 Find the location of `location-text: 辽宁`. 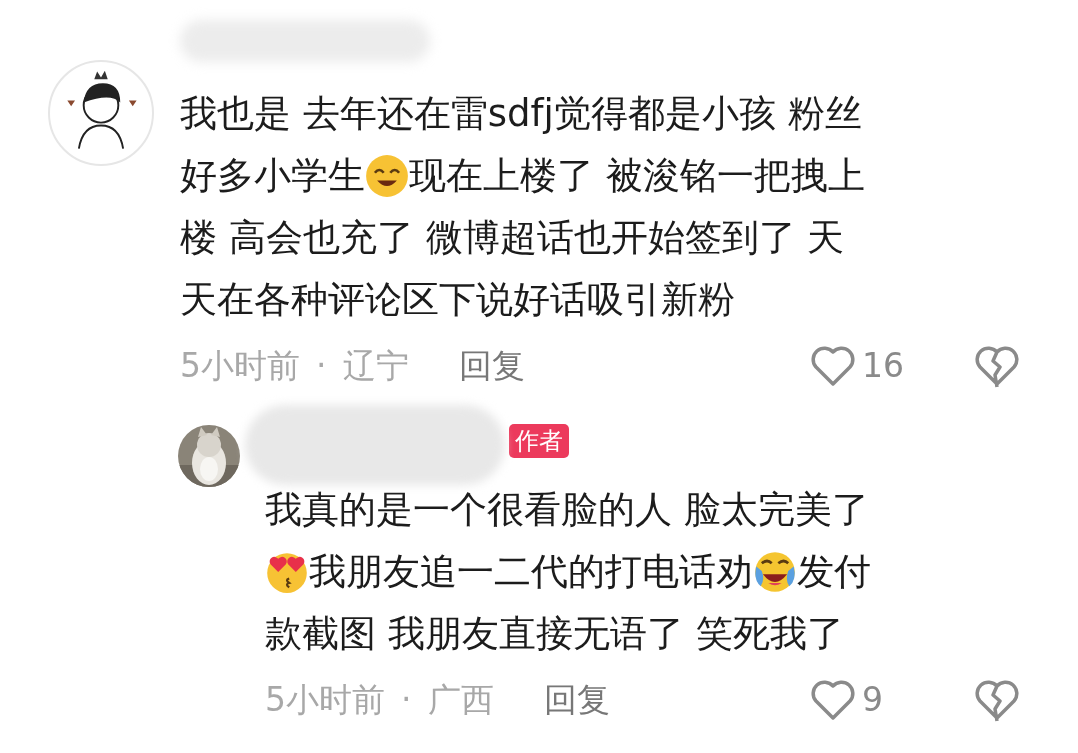

location-text: 辽宁 is located at coordinates (375, 366).